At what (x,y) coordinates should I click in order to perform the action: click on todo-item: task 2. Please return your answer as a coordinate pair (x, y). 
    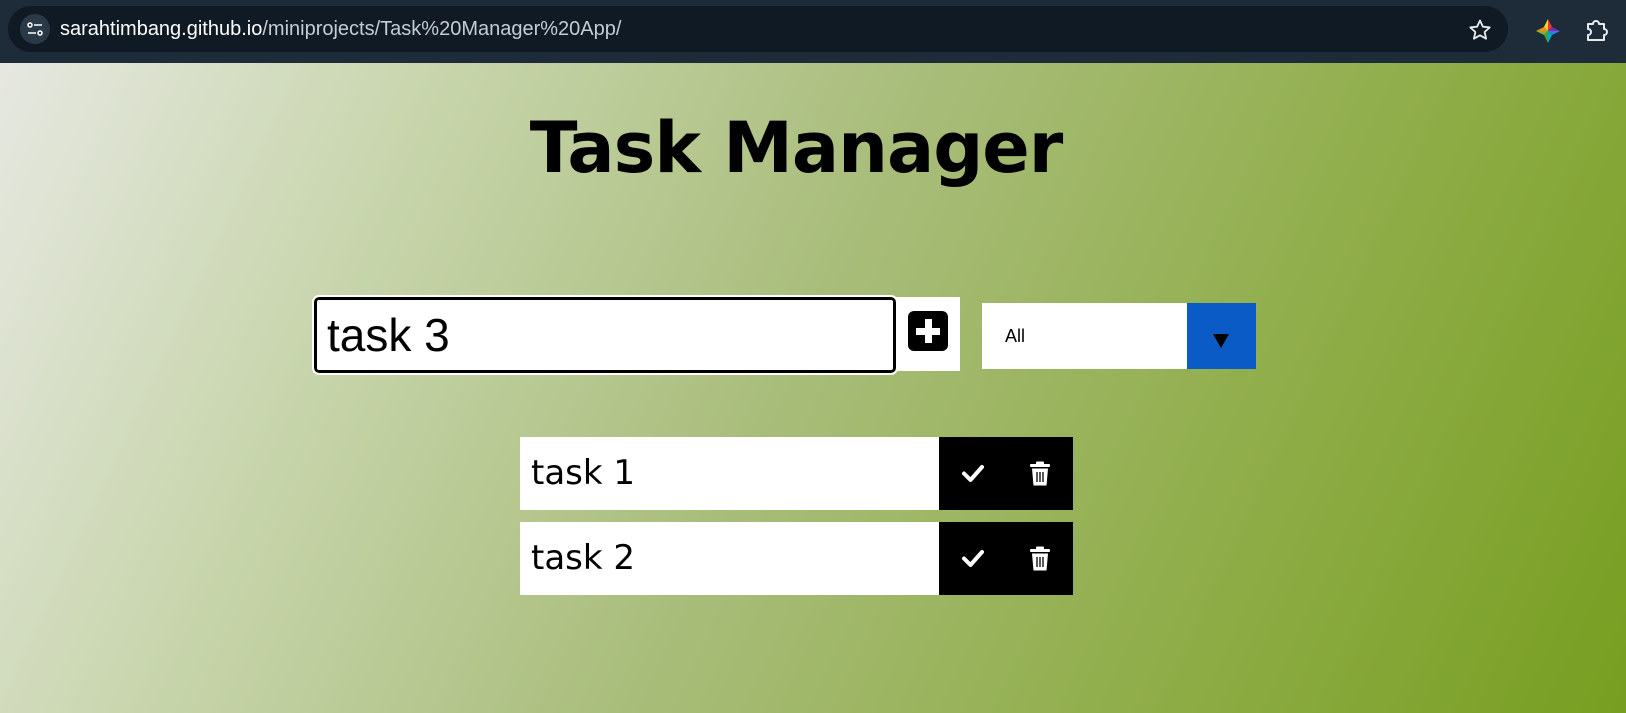
    Looking at the image, I should click on (796, 558).